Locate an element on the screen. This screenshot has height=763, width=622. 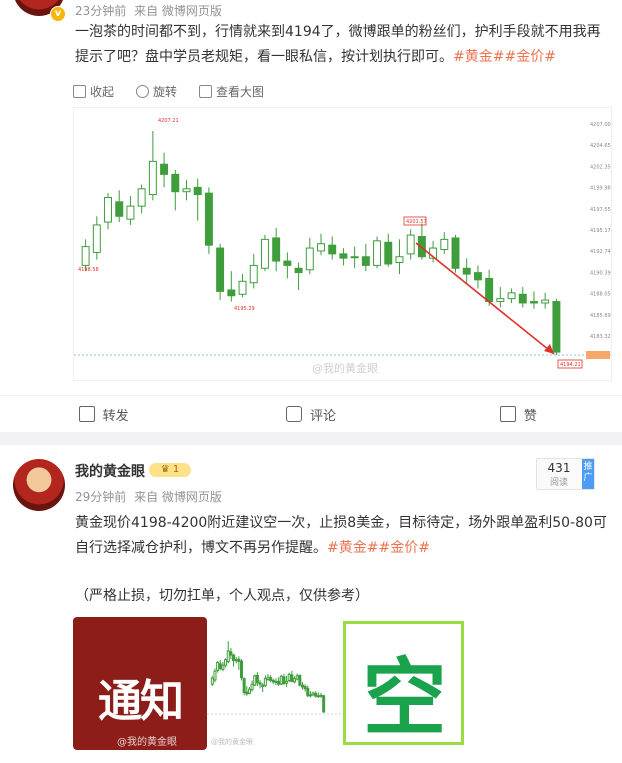
rotate-button: 旋转 is located at coordinates (156, 91).